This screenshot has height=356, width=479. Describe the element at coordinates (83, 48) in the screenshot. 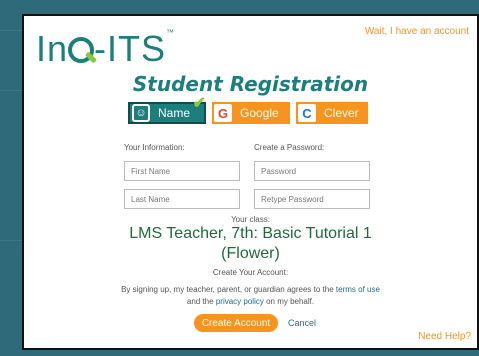

I see `magnifier-q-icon` at that location.